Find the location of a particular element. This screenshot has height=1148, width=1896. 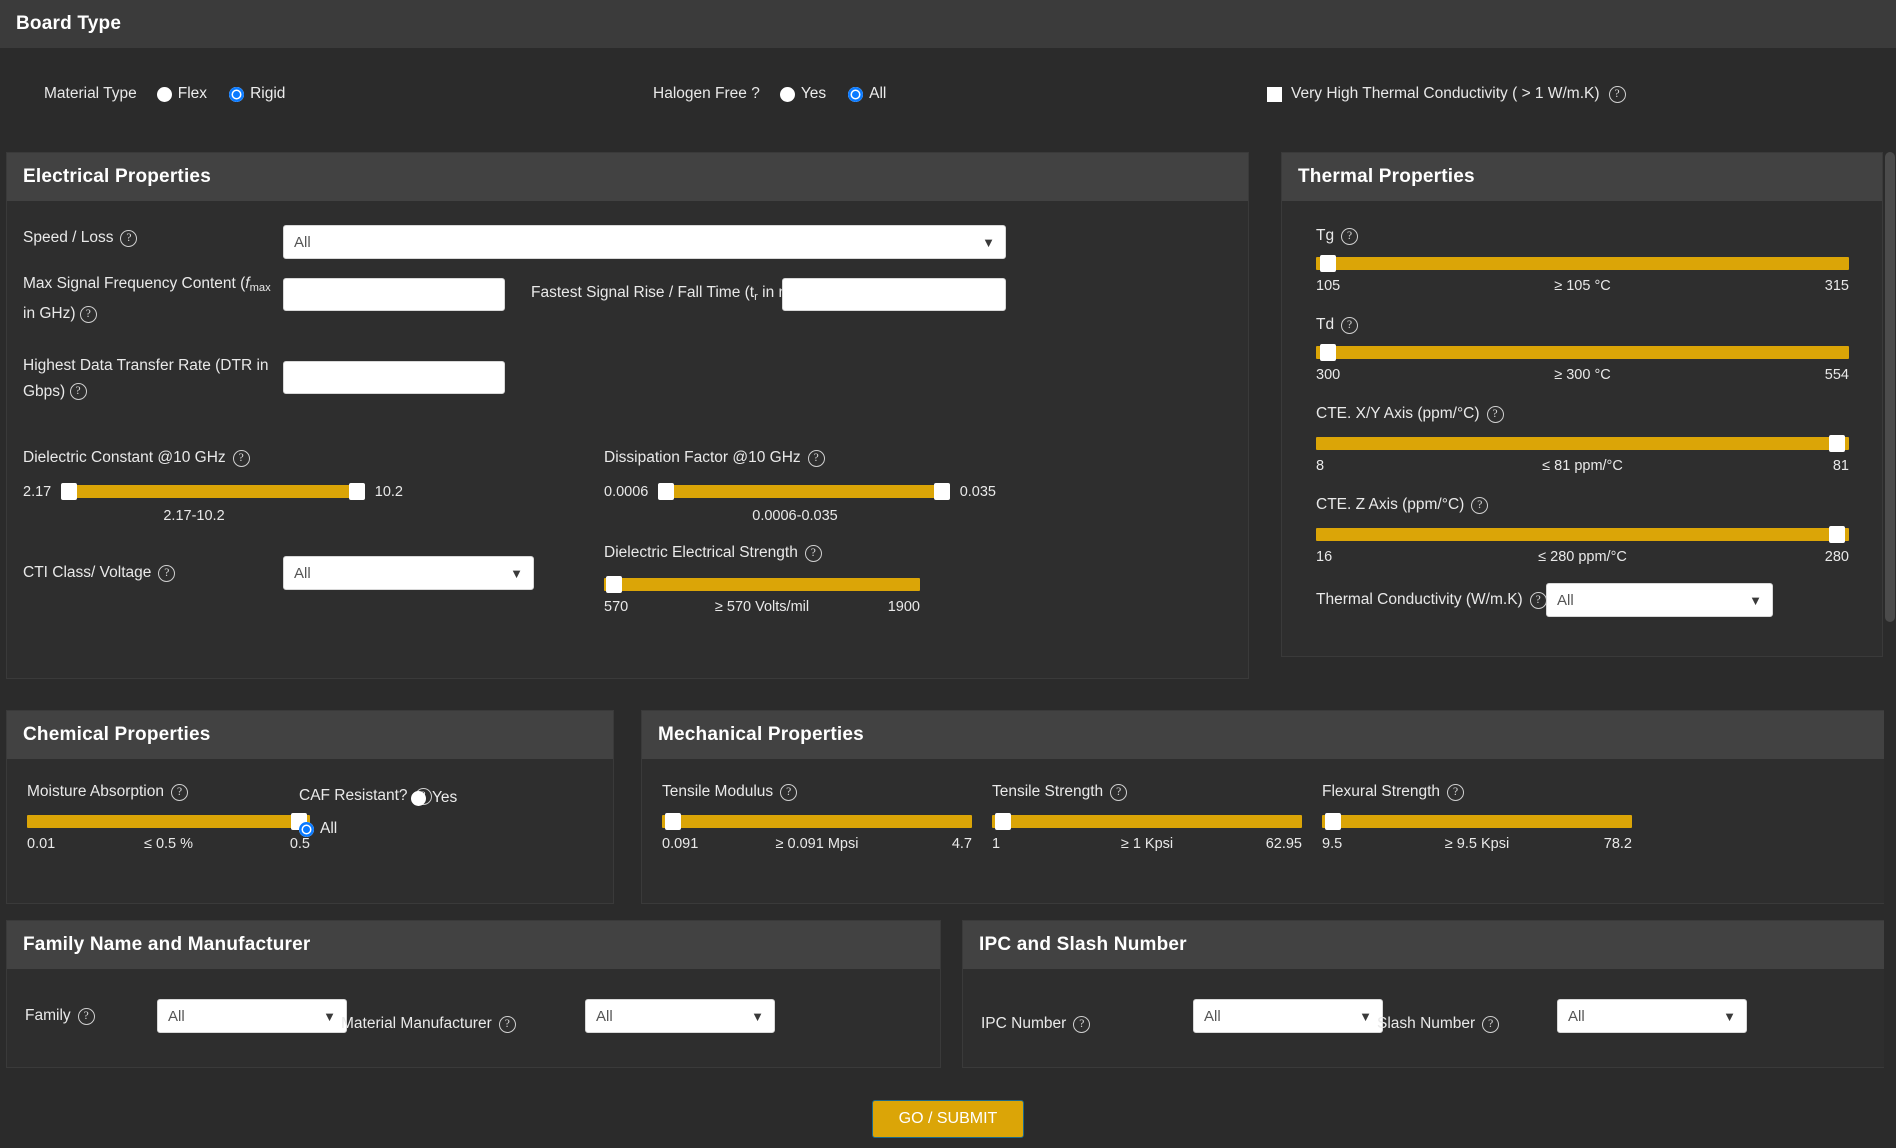

help-icon-thermal-conductivity: ? is located at coordinates (1538, 600).